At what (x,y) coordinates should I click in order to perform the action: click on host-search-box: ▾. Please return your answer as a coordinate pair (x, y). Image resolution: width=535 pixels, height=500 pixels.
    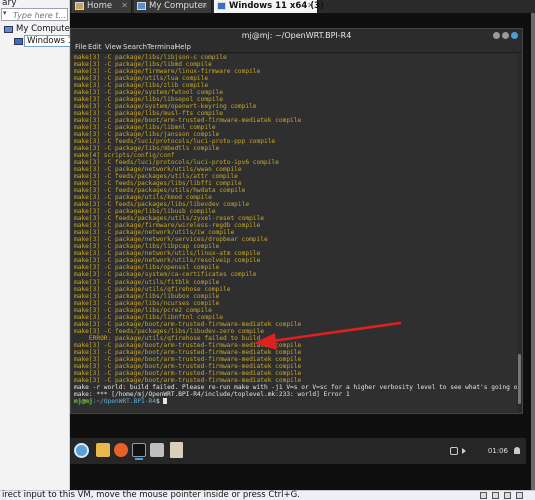
    Looking at the image, I should click on (34, 14).